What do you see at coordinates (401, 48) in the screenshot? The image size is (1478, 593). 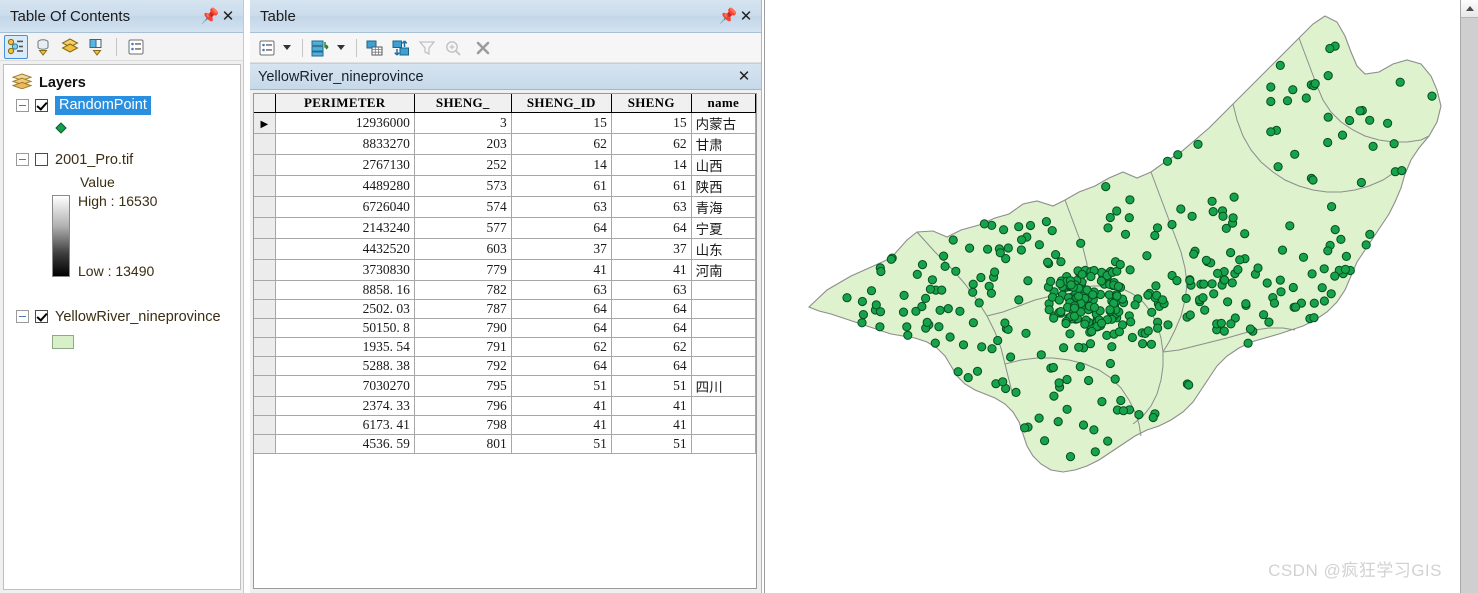 I see `switch-selection-icon` at bounding box center [401, 48].